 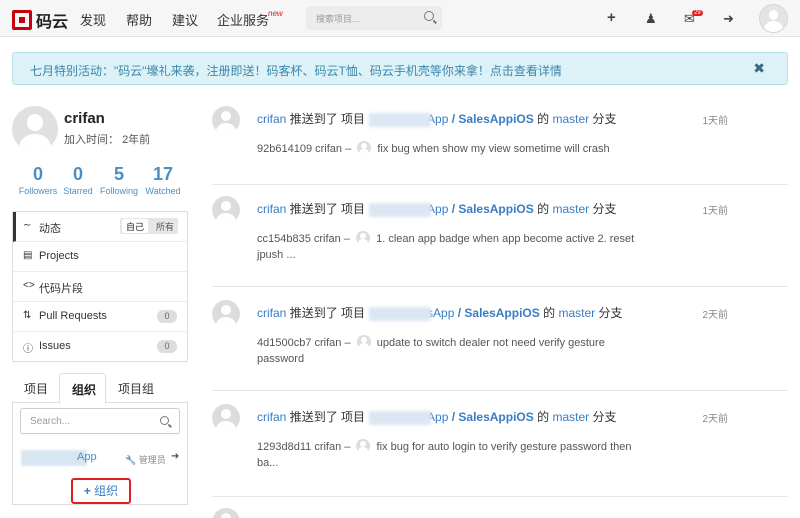 What do you see at coordinates (28, 349) in the screenshot?
I see `issue-icon: ⓘ` at bounding box center [28, 349].